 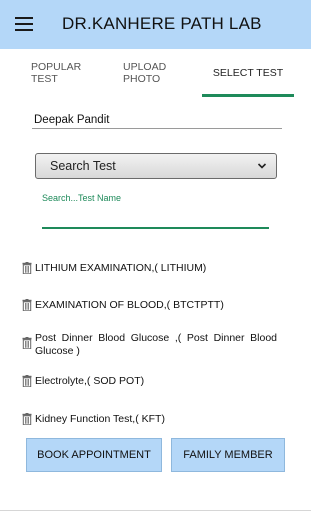 I want to click on bottom-divider, so click(x=155, y=510).